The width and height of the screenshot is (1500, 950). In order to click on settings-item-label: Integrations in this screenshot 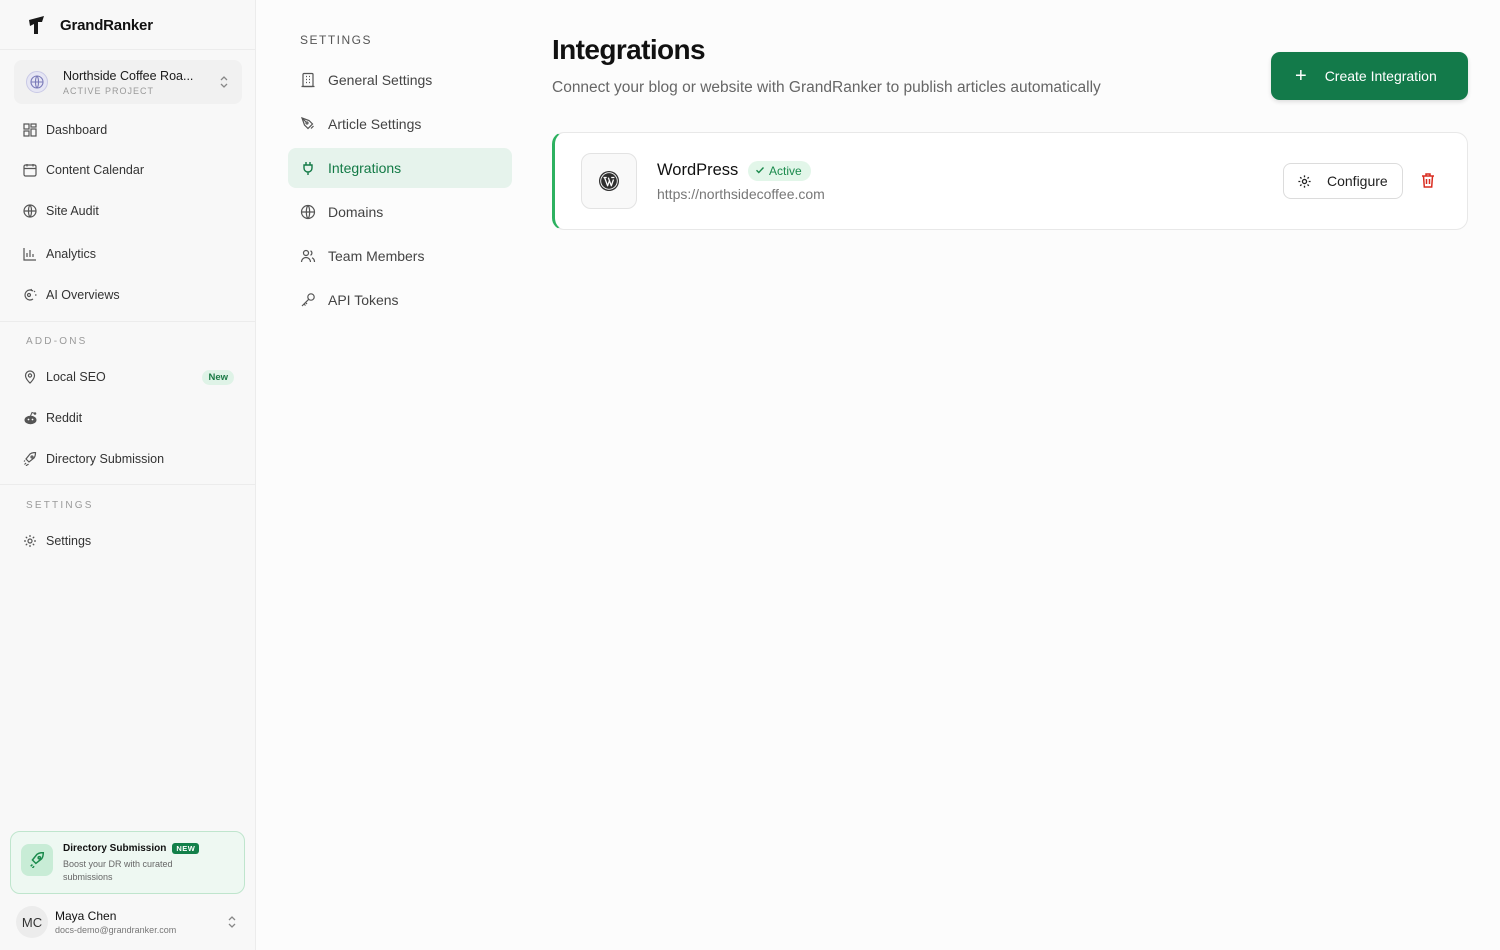, I will do `click(365, 168)`.